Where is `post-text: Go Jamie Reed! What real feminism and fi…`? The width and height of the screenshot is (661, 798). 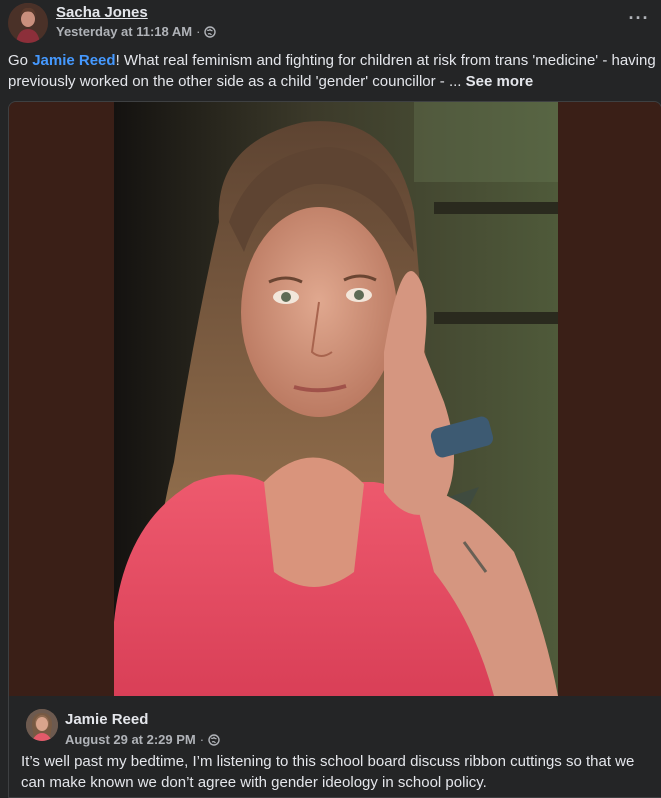 post-text: Go Jamie Reed! What real feminism and fi… is located at coordinates (333, 71).